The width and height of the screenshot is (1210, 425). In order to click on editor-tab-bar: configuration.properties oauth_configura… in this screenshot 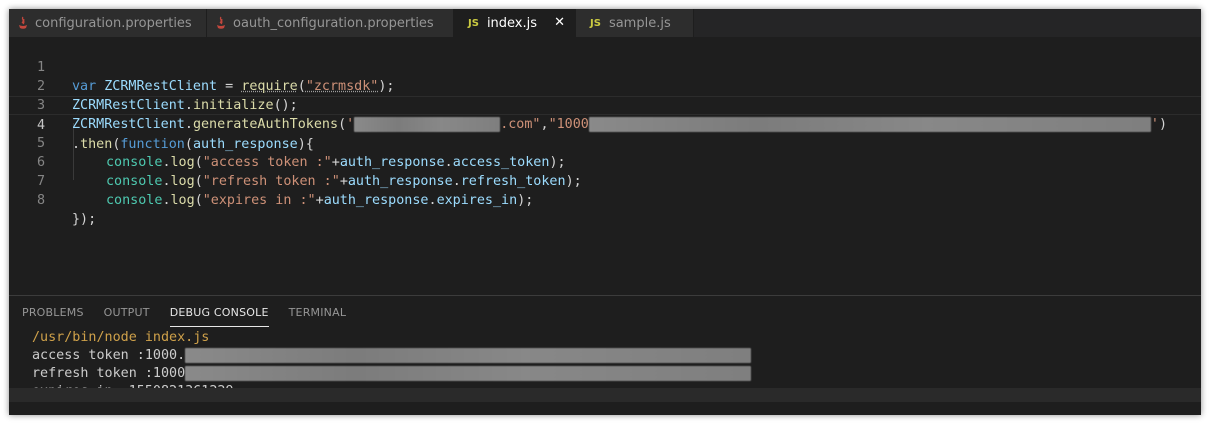, I will do `click(605, 23)`.